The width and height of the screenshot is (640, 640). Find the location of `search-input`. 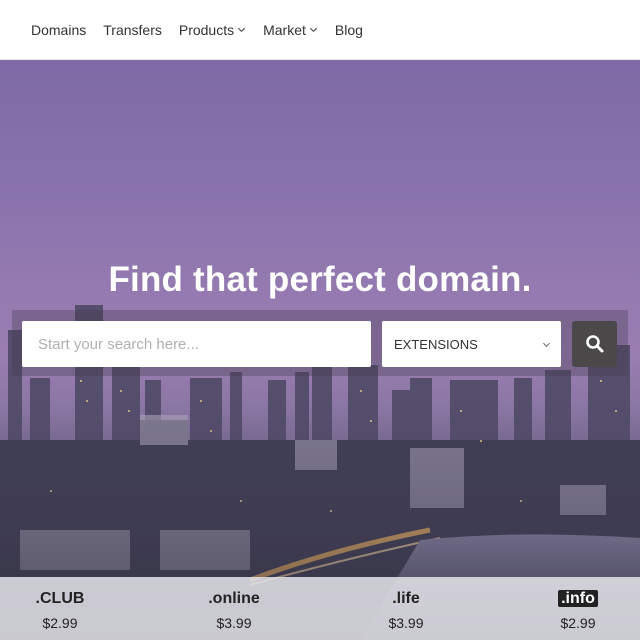

search-input is located at coordinates (196, 344).